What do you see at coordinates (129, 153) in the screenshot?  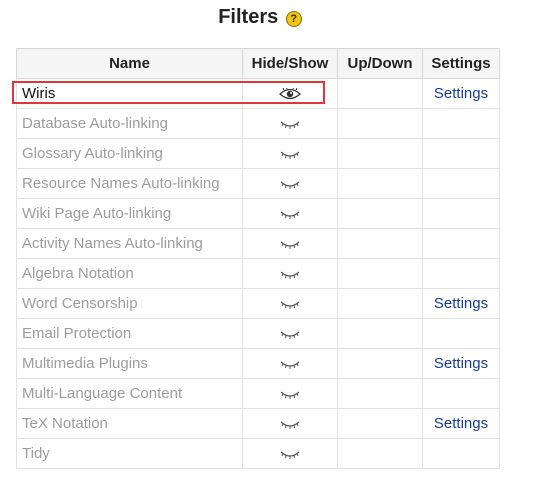 I see `filter-name: Glossary Auto-linking` at bounding box center [129, 153].